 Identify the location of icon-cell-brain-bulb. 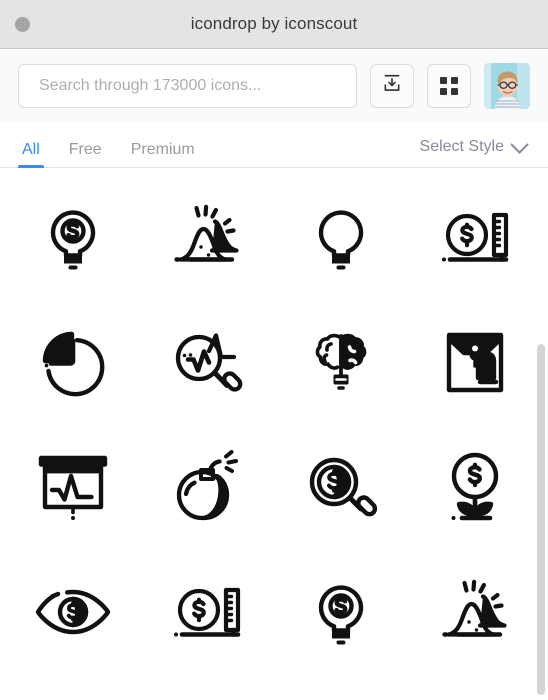
(341, 361).